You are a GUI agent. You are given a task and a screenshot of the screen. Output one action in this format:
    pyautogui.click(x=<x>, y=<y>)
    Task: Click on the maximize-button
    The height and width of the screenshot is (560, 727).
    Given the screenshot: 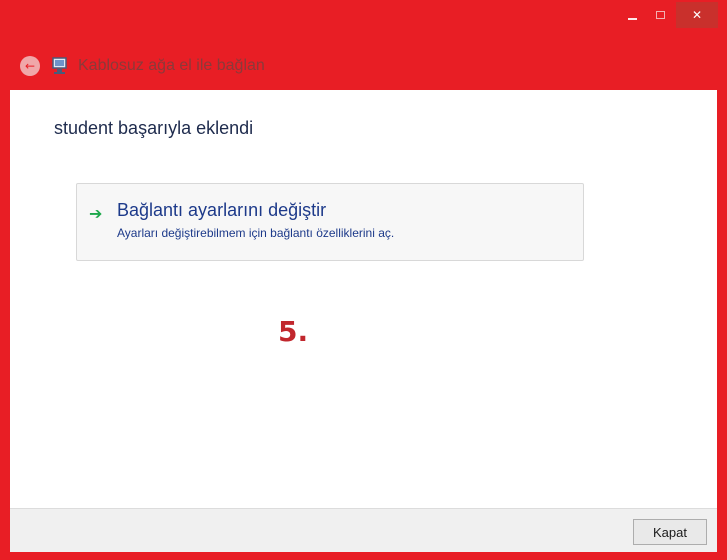 What is the action you would take?
    pyautogui.click(x=660, y=15)
    